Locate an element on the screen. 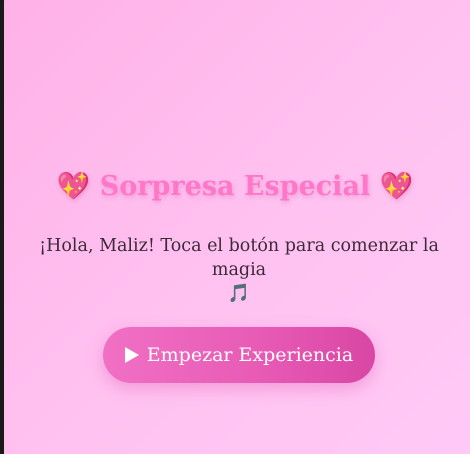  start-button-label: Empezar Experiencia is located at coordinates (250, 355).